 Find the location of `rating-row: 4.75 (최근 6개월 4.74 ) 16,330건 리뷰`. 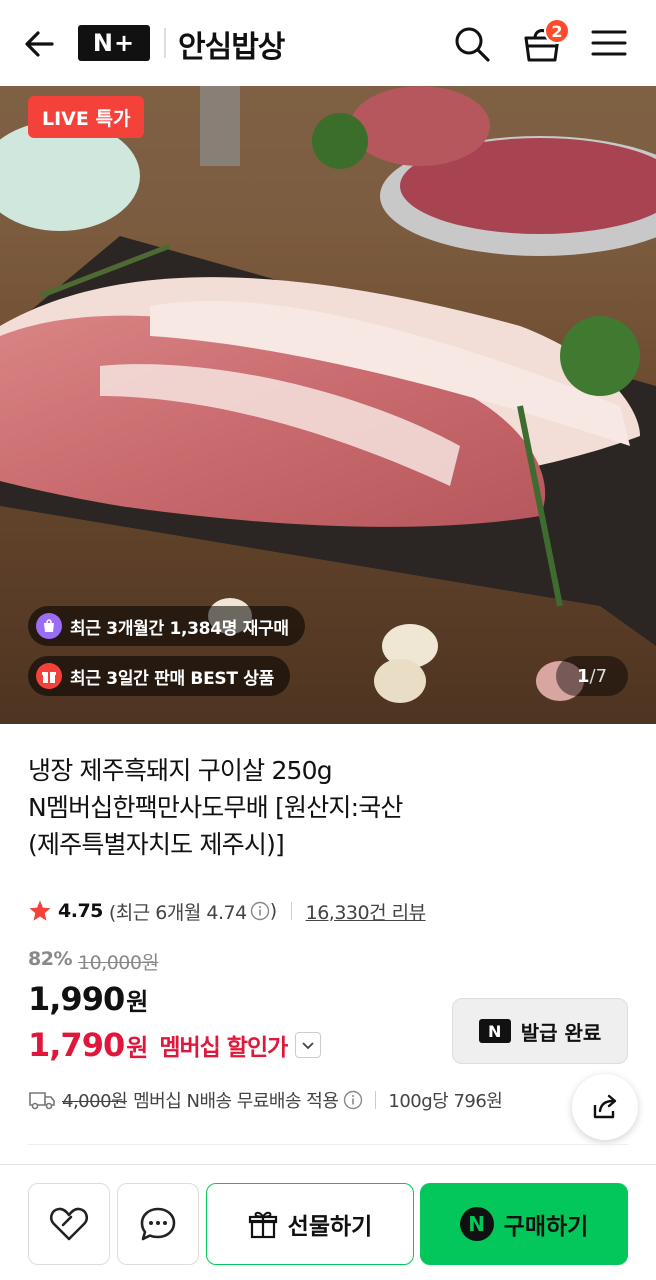

rating-row: 4.75 (최근 6개월 4.74 ) 16,330건 리뷰 is located at coordinates (227, 911).